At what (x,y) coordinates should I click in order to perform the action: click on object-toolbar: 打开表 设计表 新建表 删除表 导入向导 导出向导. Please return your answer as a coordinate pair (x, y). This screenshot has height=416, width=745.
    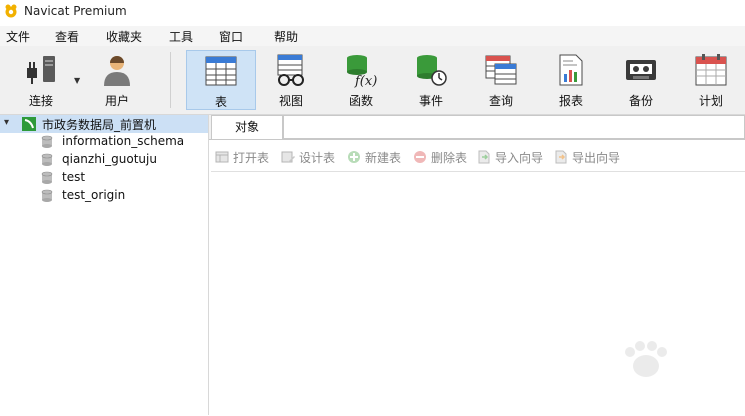
    Looking at the image, I should click on (477, 157).